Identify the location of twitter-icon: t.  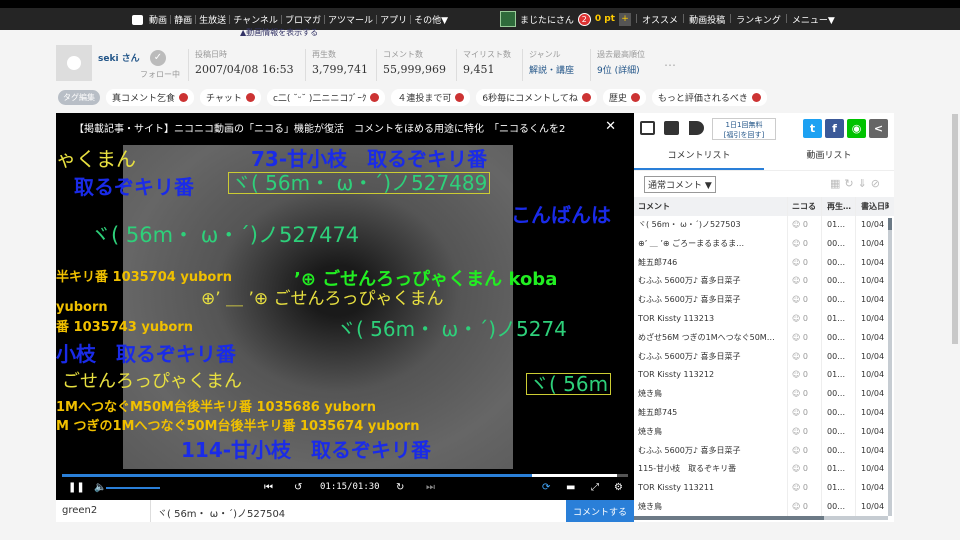
(812, 128).